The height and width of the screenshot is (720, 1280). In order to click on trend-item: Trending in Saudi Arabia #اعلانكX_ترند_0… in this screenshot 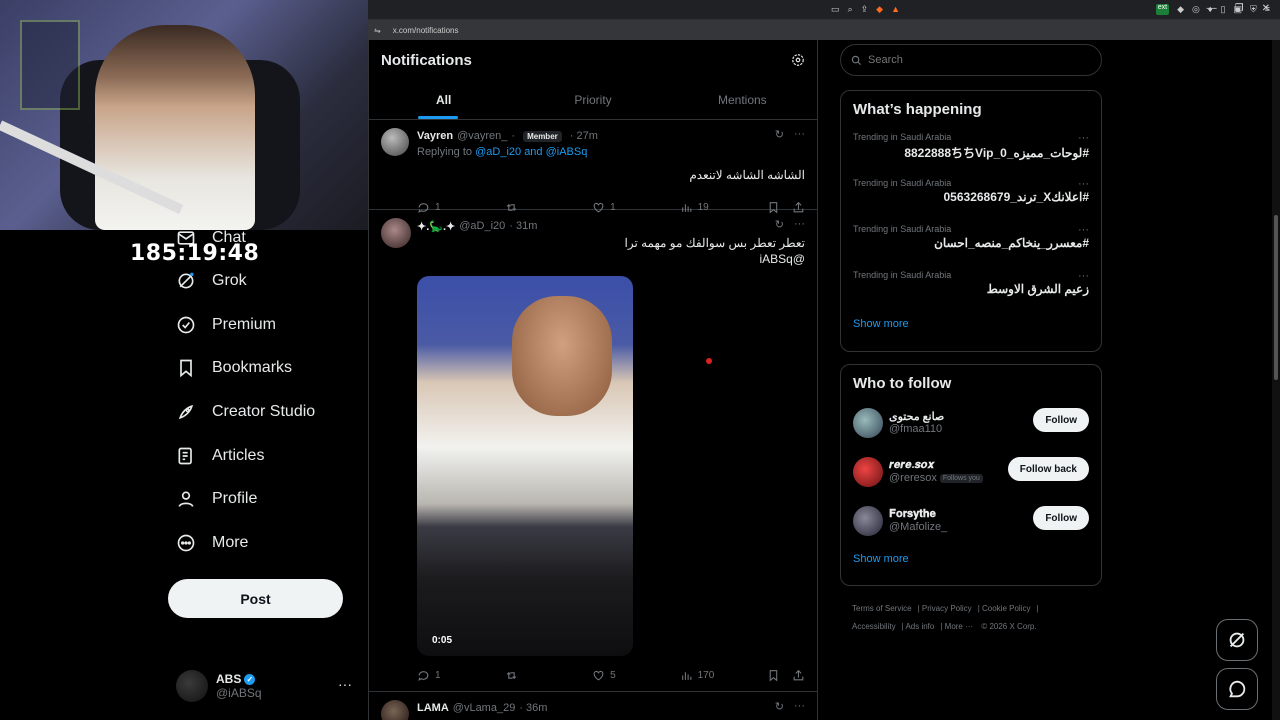, I will do `click(971, 201)`.